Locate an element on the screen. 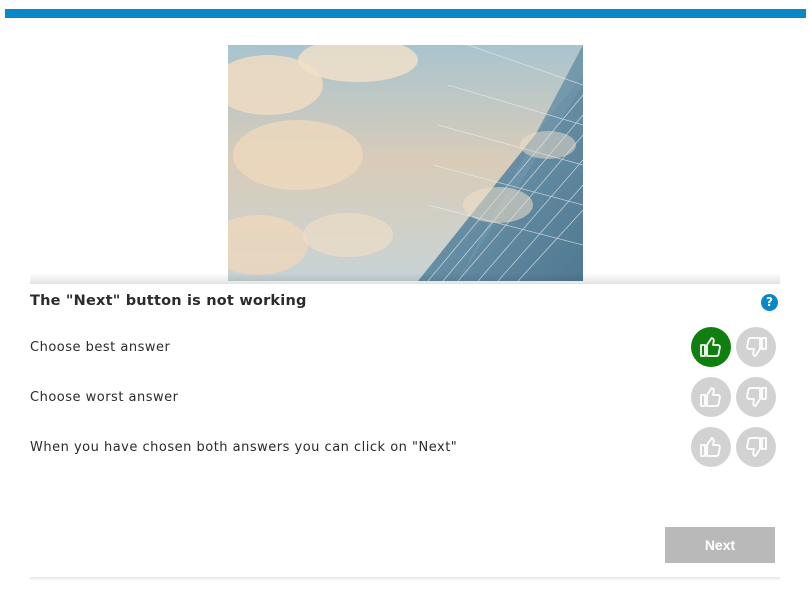 The width and height of the screenshot is (808, 592). bottom-divider is located at coordinates (405, 579).